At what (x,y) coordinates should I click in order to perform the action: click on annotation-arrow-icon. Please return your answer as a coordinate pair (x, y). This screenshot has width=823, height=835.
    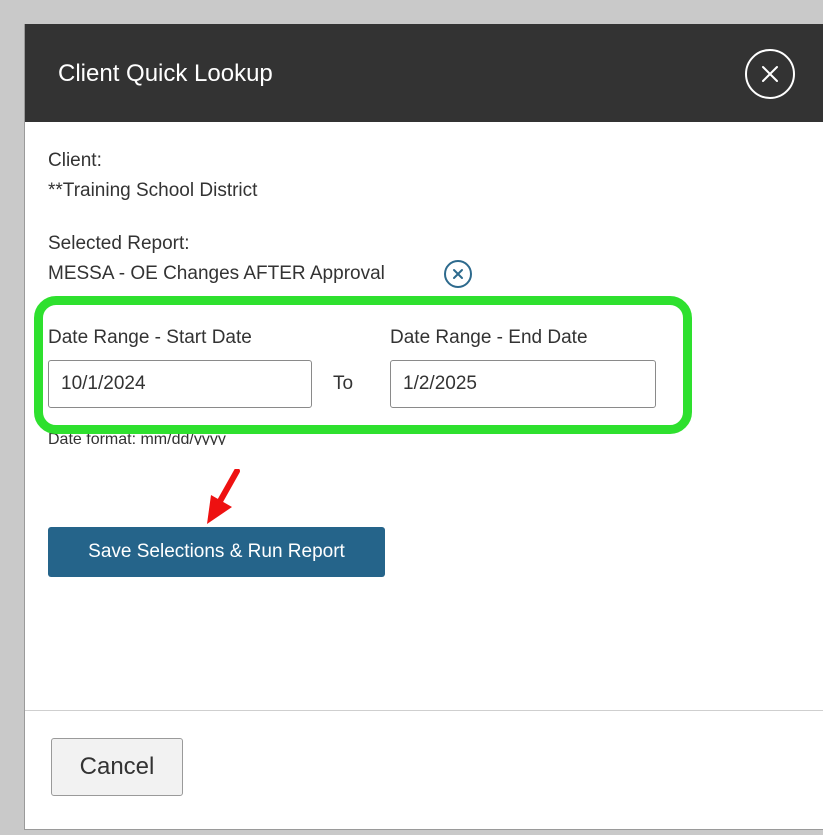
    Looking at the image, I should click on (223, 496).